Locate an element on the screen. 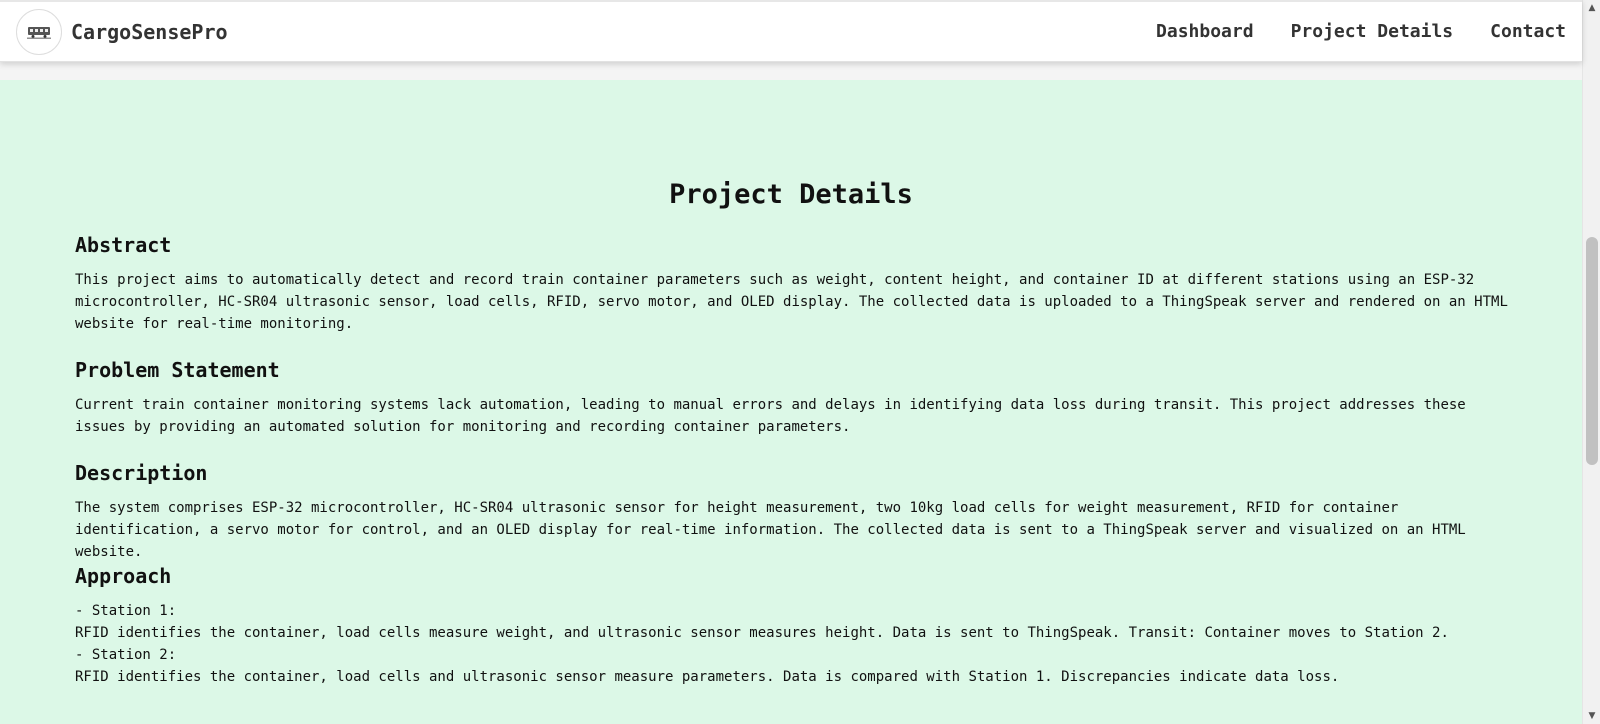 This screenshot has width=1600, height=724. scrollbar-thumb is located at coordinates (1592, 351).